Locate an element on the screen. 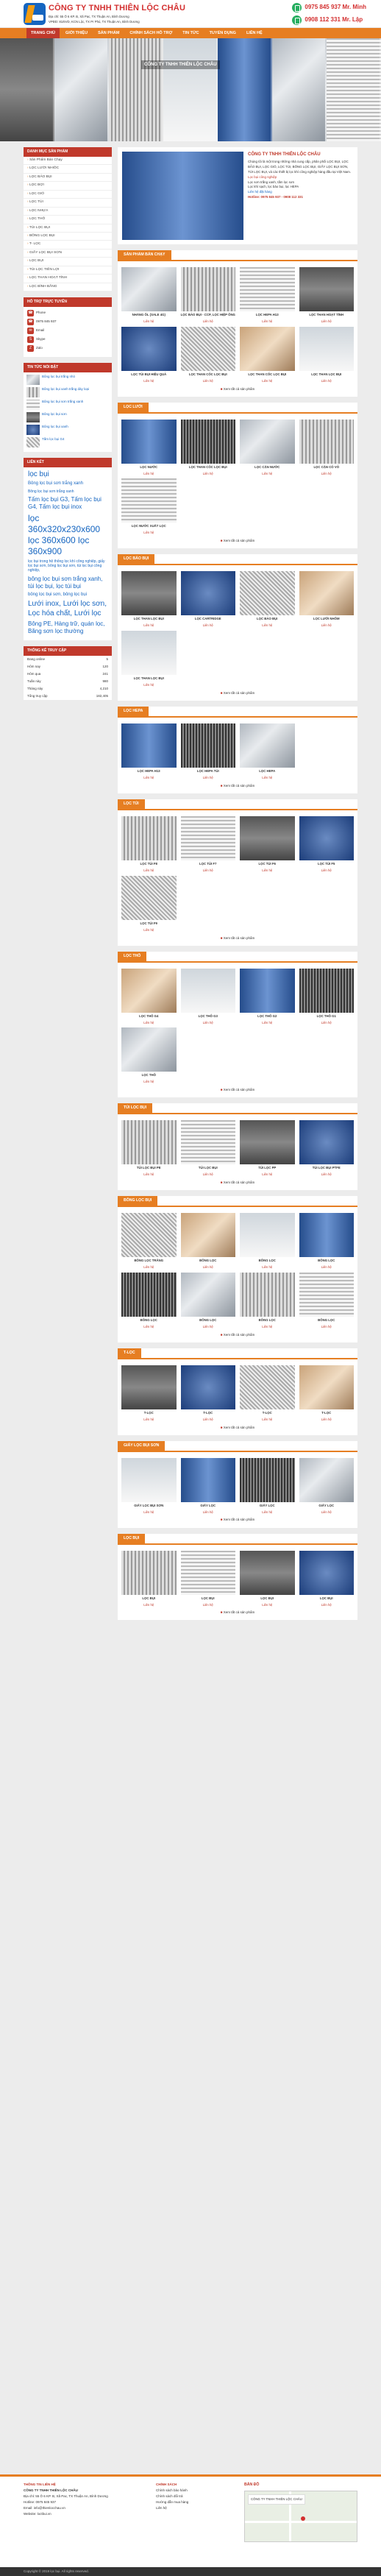  product-card: LỌC LƯỚI NHÔM Liên hệ is located at coordinates (327, 599).